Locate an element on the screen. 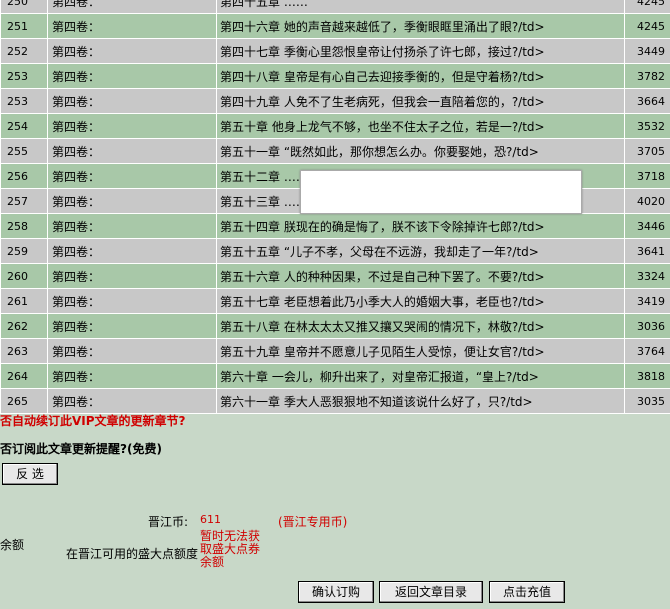 The width and height of the screenshot is (670, 609). invert-select-button: 反 选 is located at coordinates (30, 474).